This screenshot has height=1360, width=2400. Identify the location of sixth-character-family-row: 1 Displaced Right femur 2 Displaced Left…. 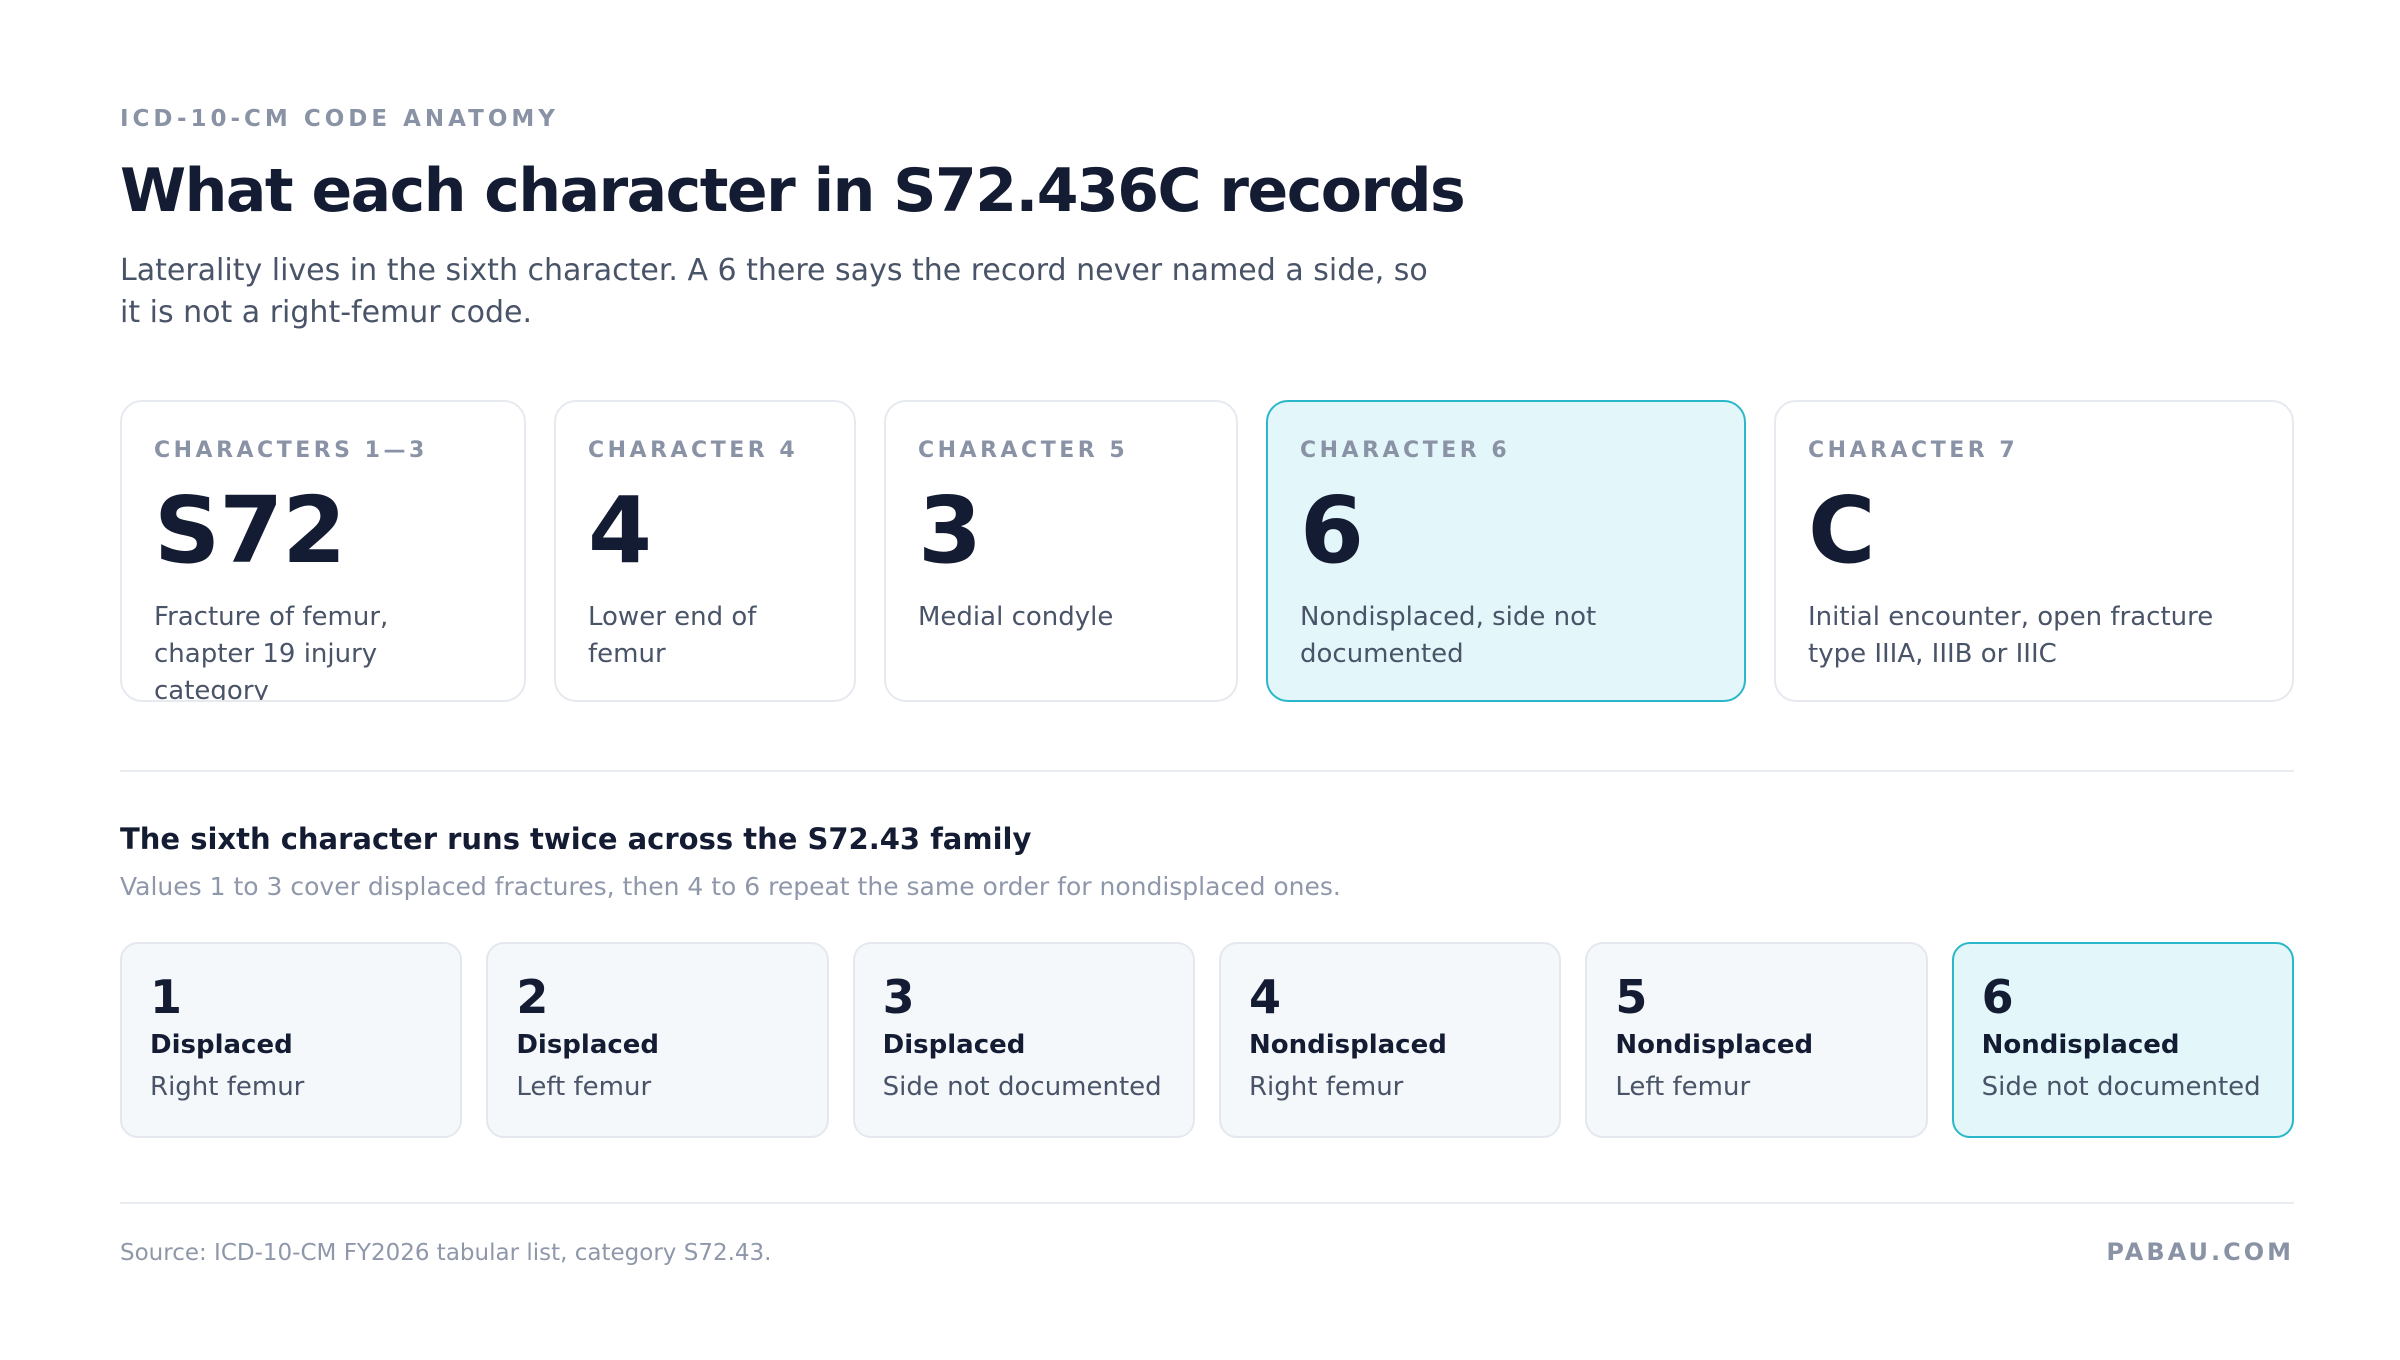
(1207, 1040).